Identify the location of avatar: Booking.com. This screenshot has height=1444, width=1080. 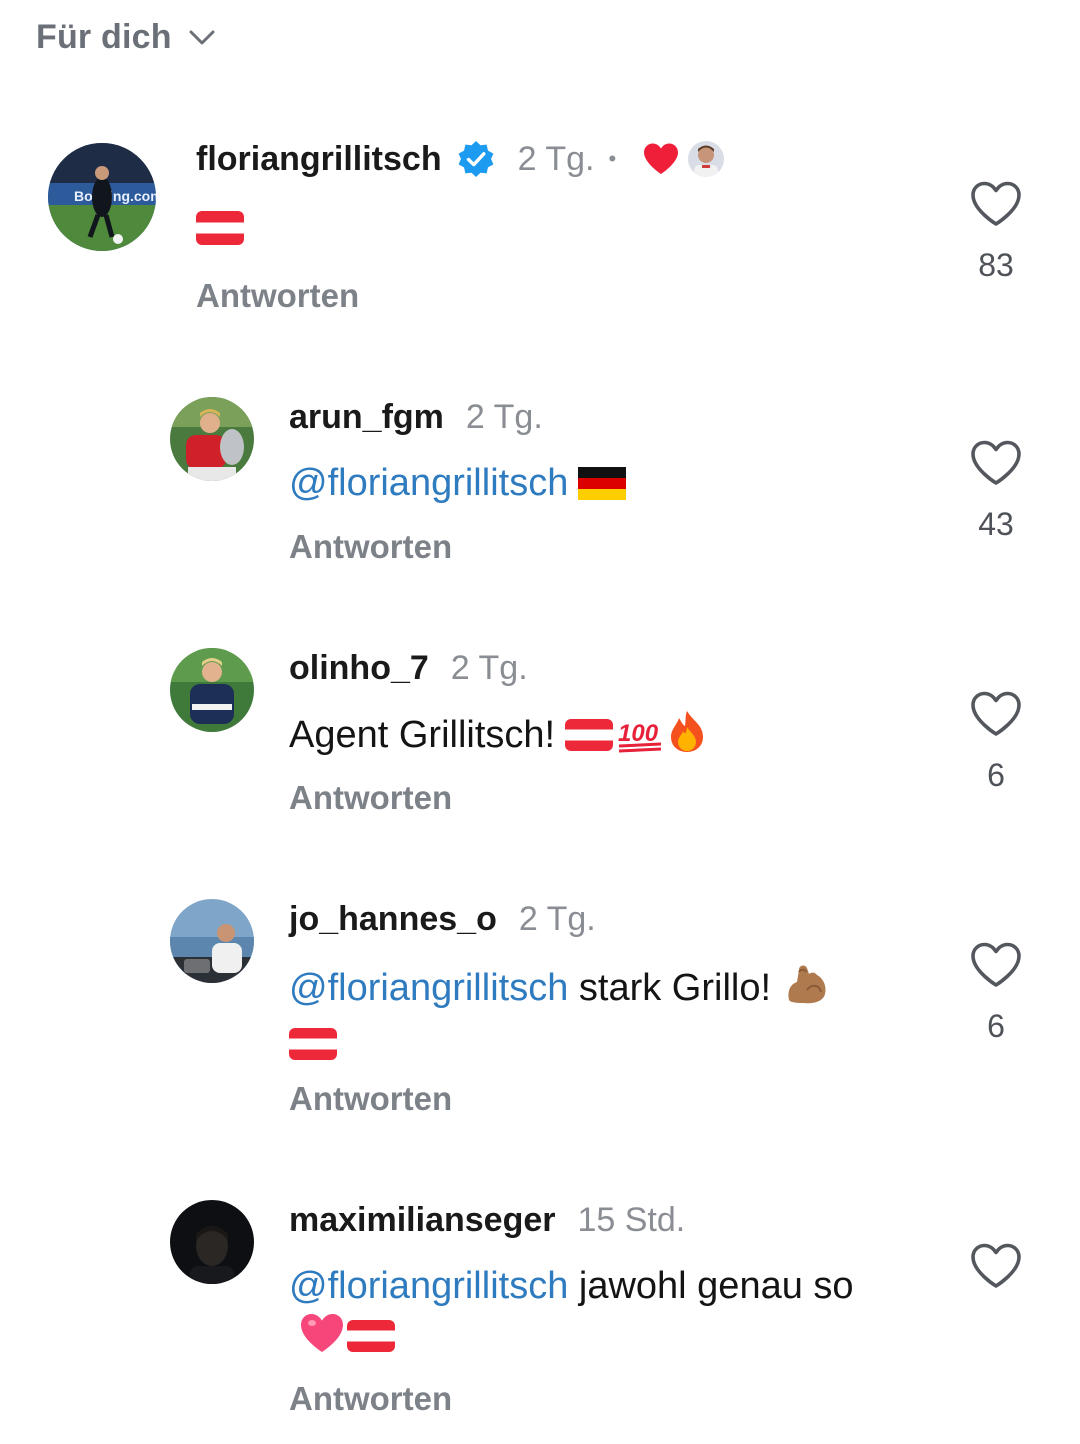
(102, 197).